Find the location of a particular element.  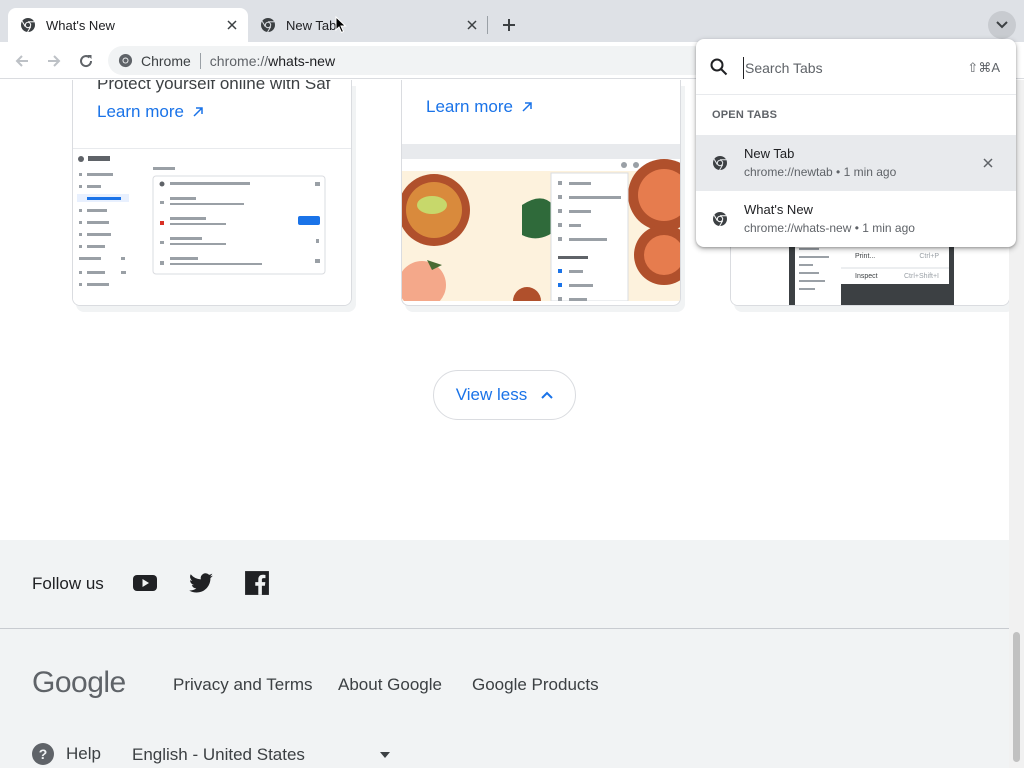

reload-icon is located at coordinates (86, 61).